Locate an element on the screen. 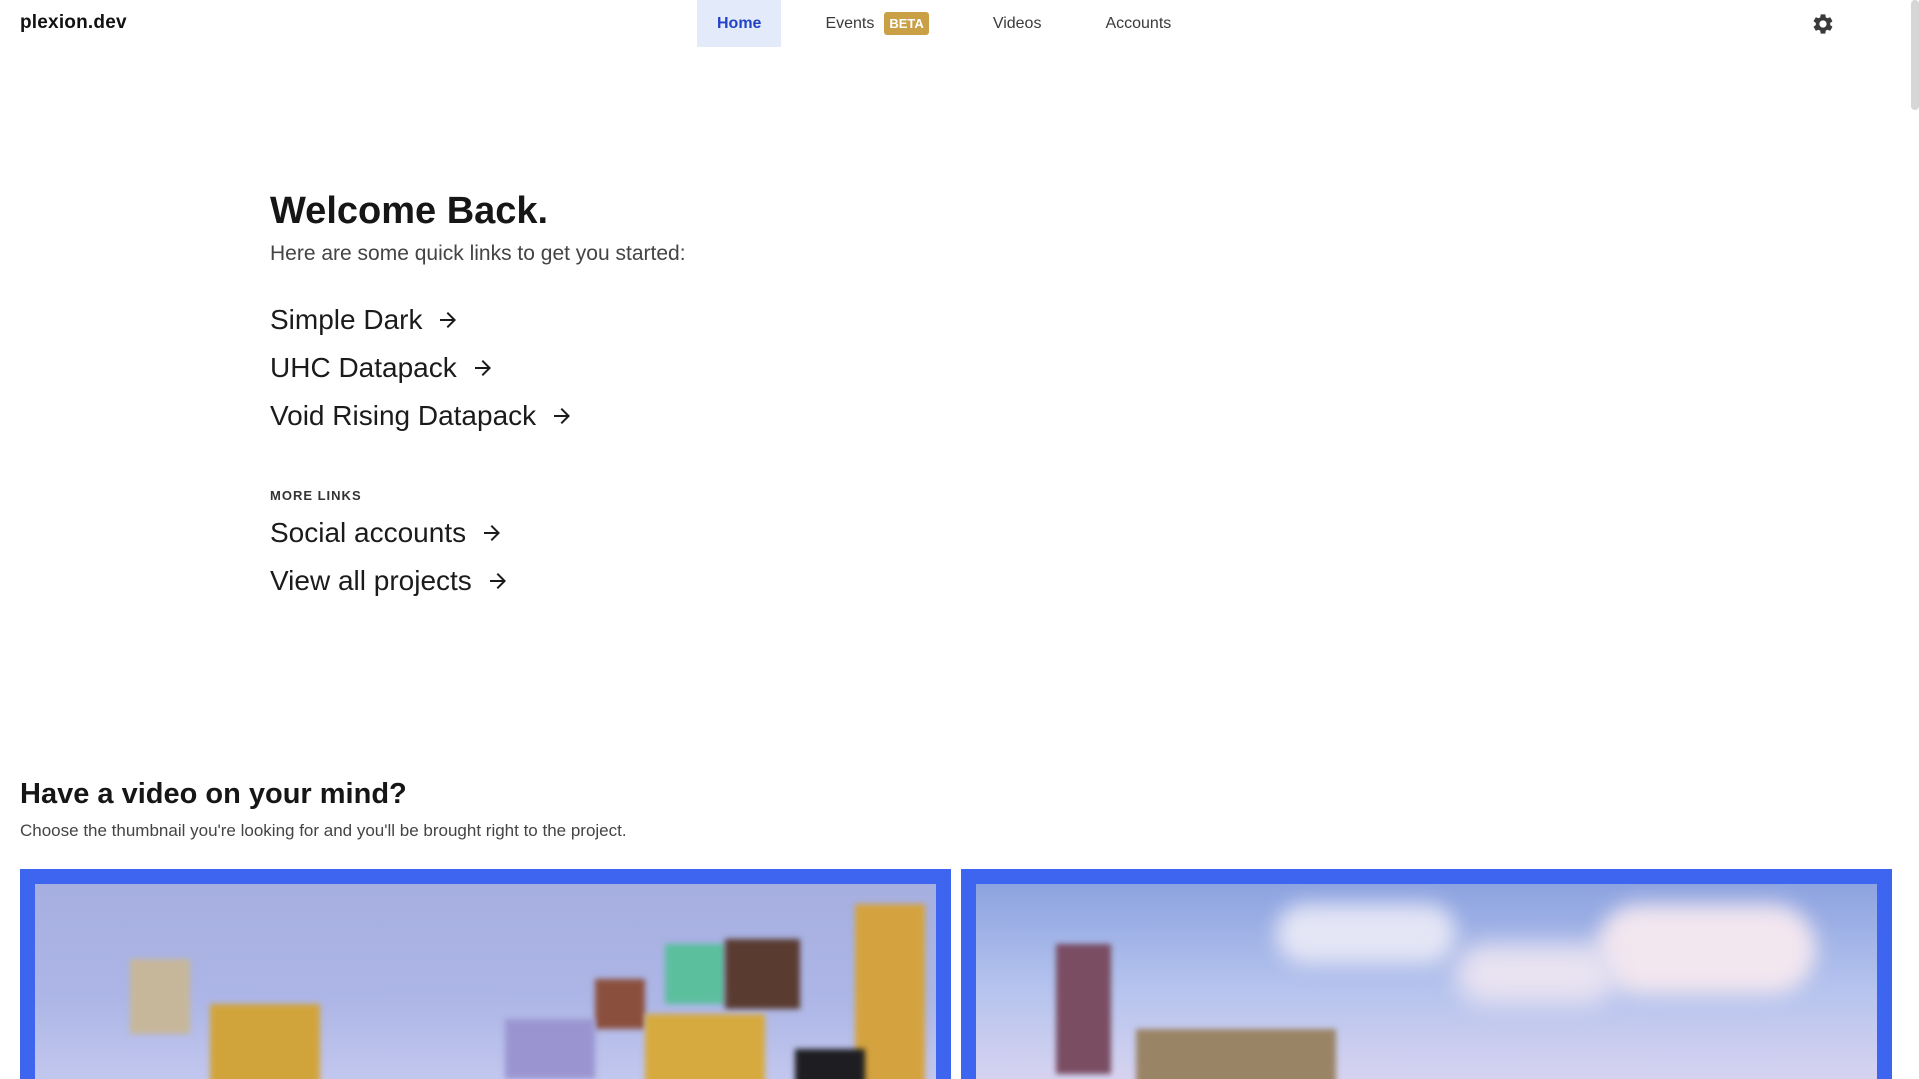 This screenshot has width=1919, height=1079. quick-link-uhc-datapack: UHC Datapack is located at coordinates (382, 368).